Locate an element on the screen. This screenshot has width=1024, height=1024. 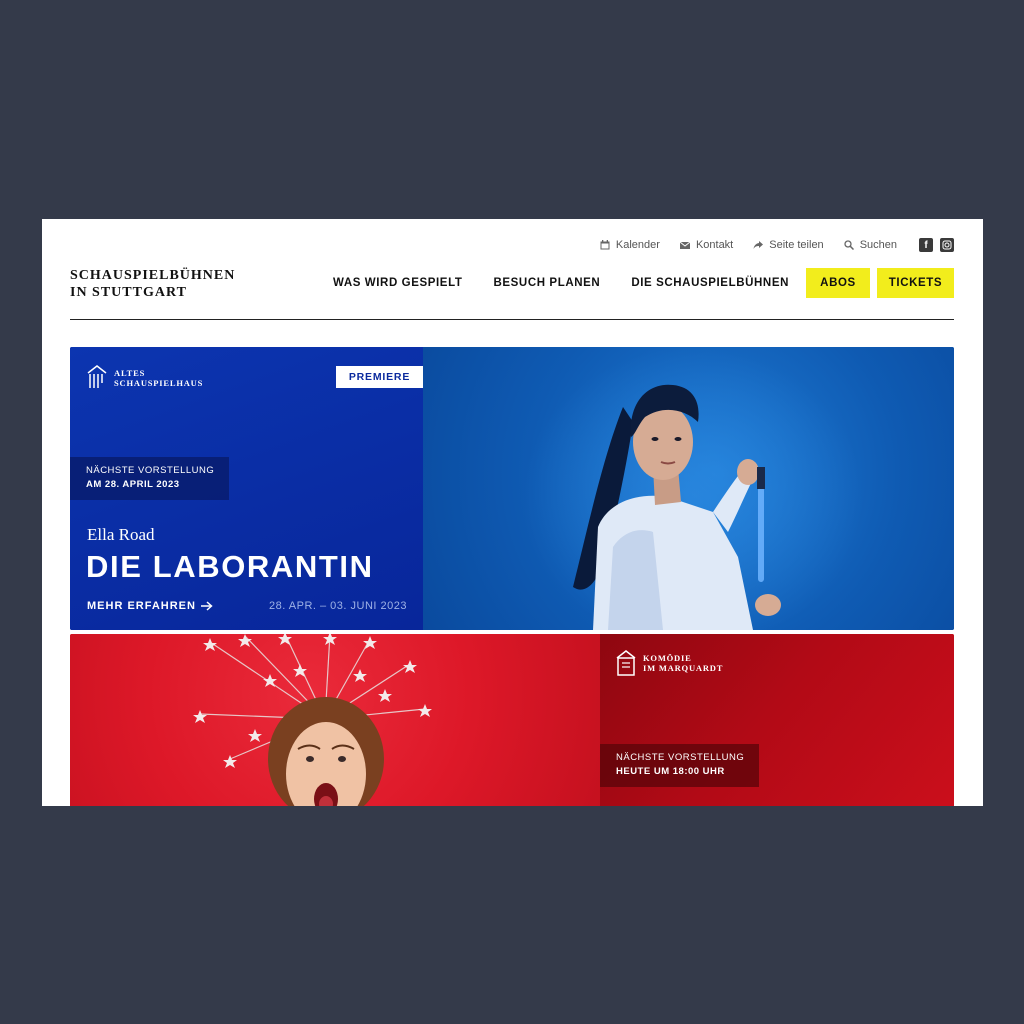
run-date-range: 28. APR. – 03. JUNI 2023 is located at coordinates (338, 606).